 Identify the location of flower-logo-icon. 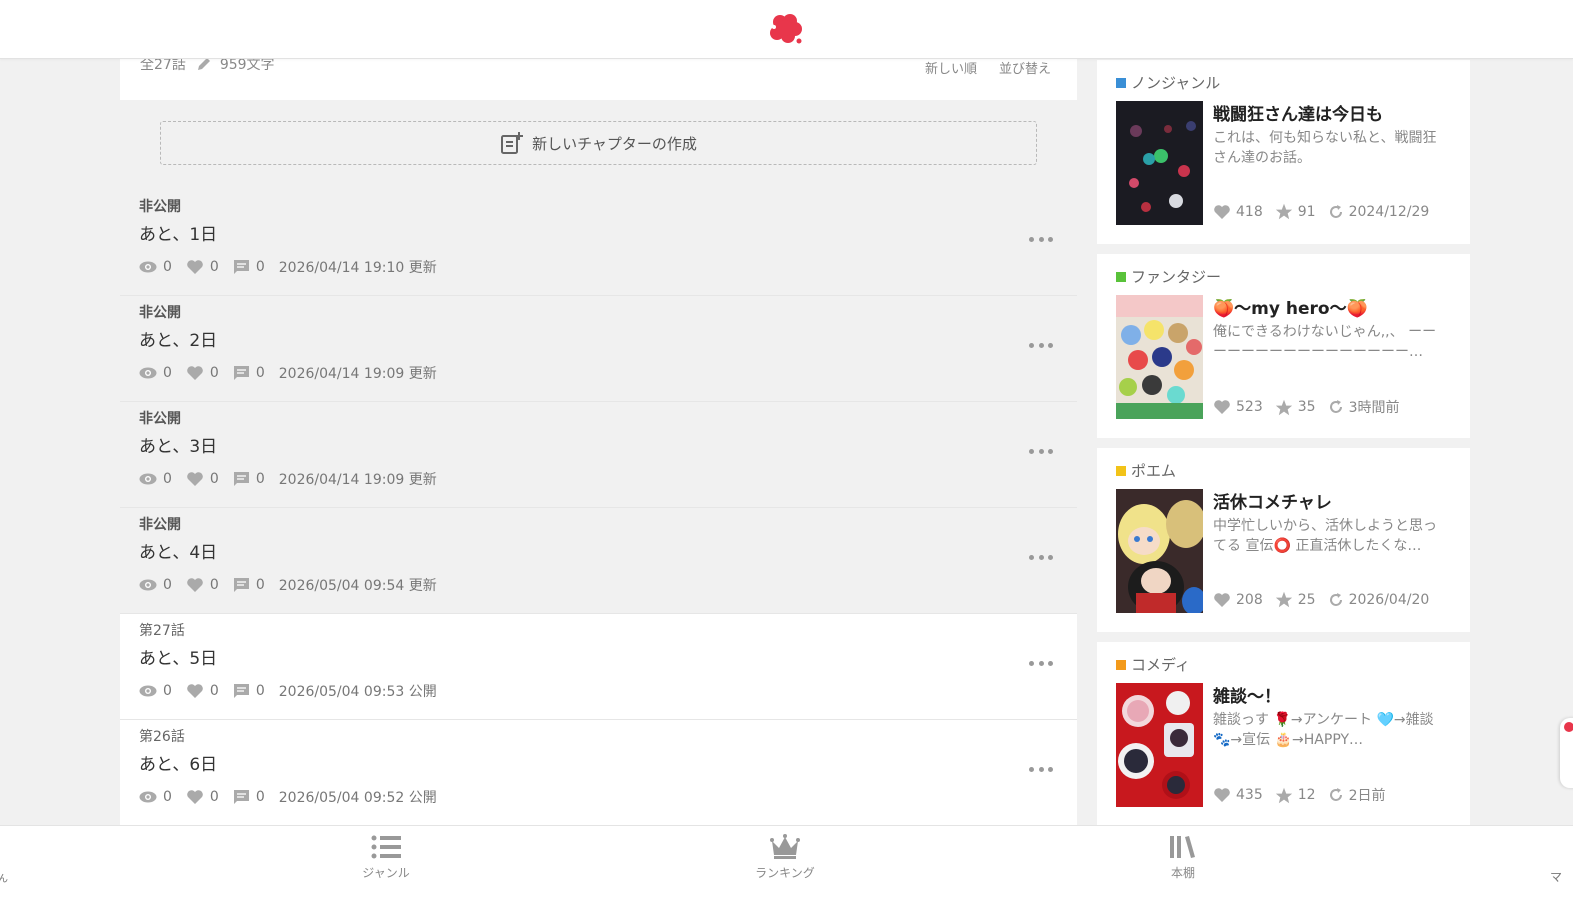
(786, 29).